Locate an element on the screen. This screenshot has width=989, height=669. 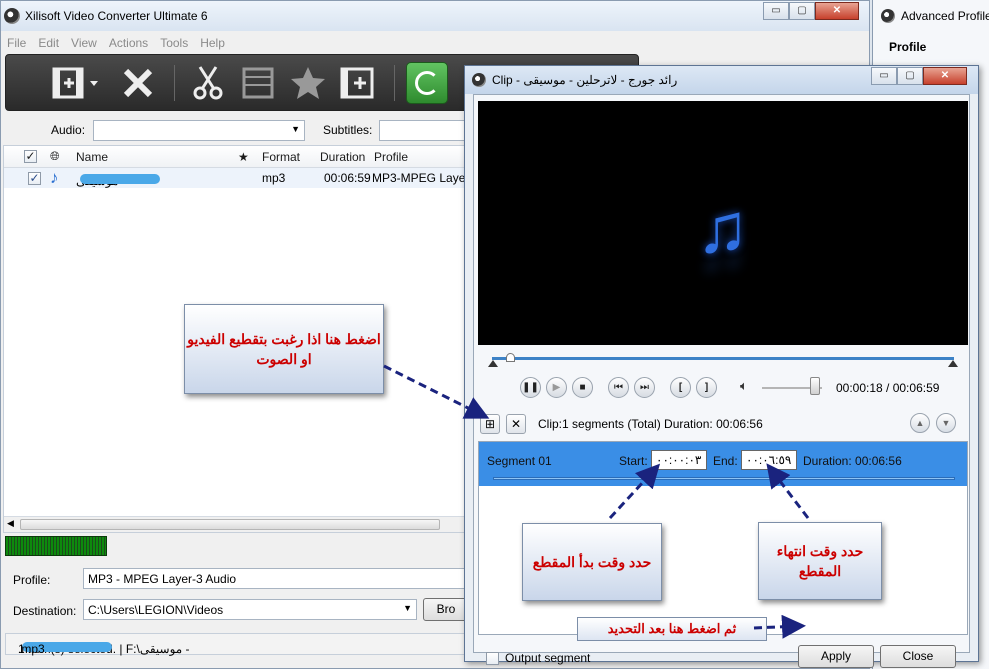
clip-scissors-icon is located at coordinates (208, 83).